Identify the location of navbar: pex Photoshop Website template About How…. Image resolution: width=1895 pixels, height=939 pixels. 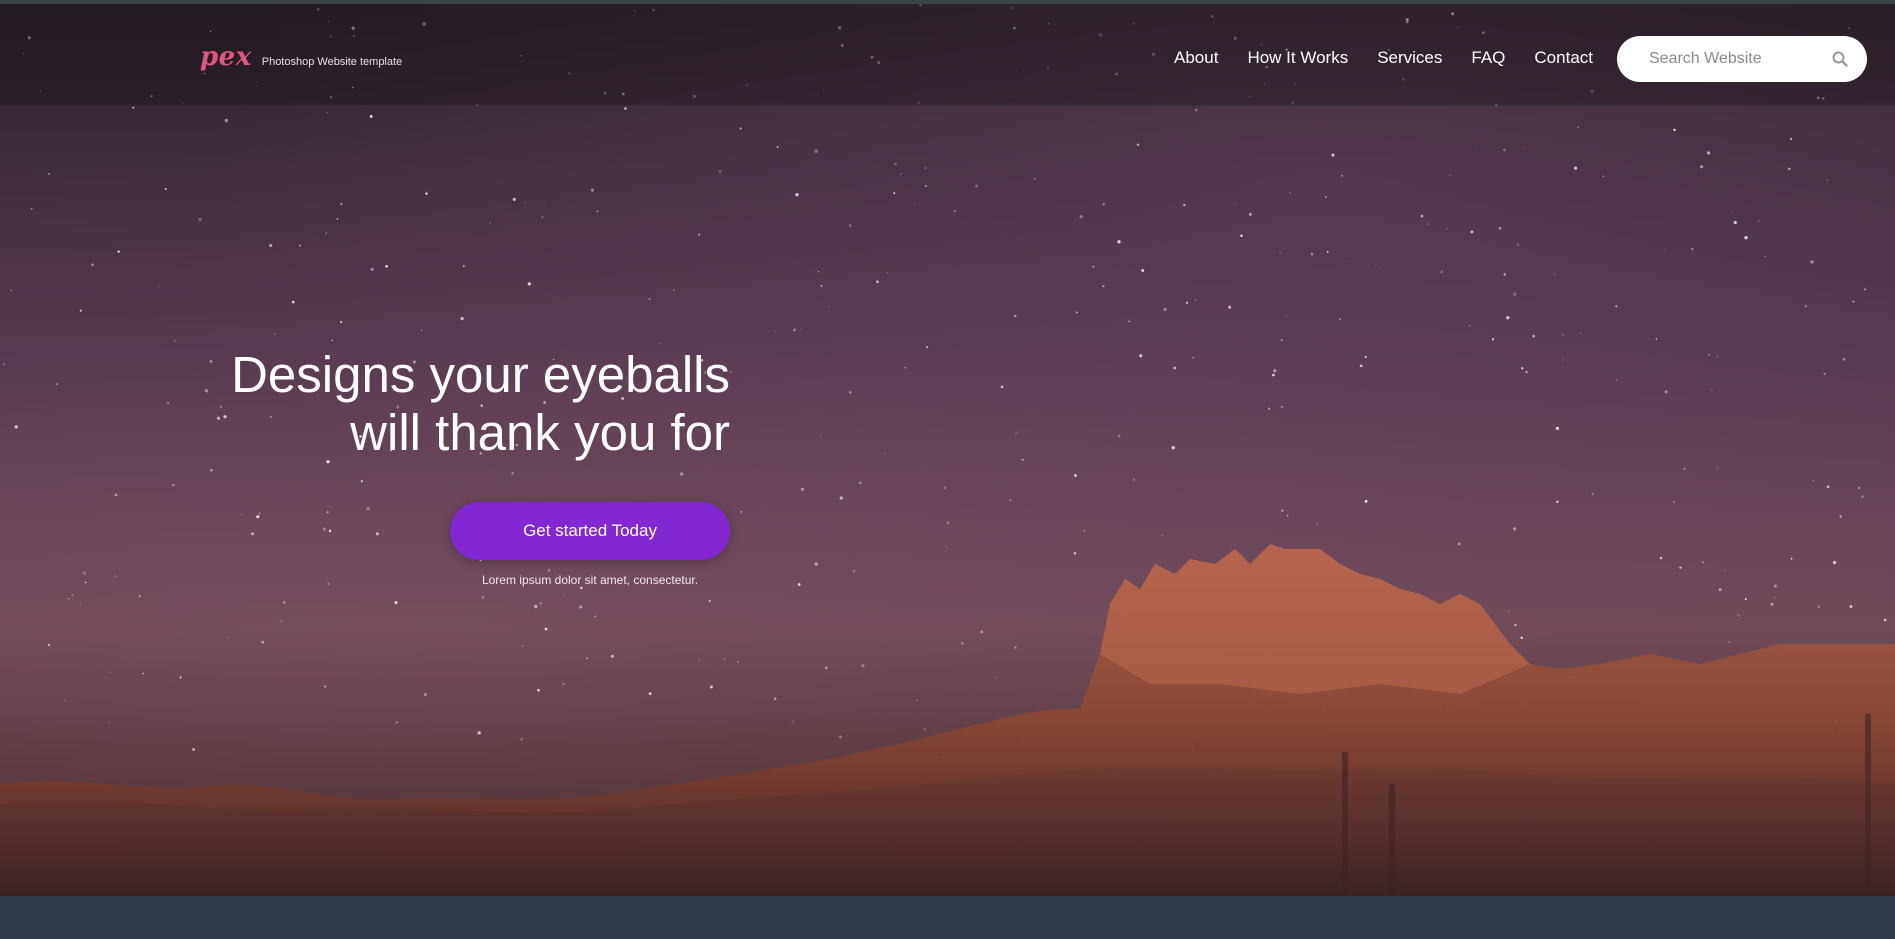
(947, 55).